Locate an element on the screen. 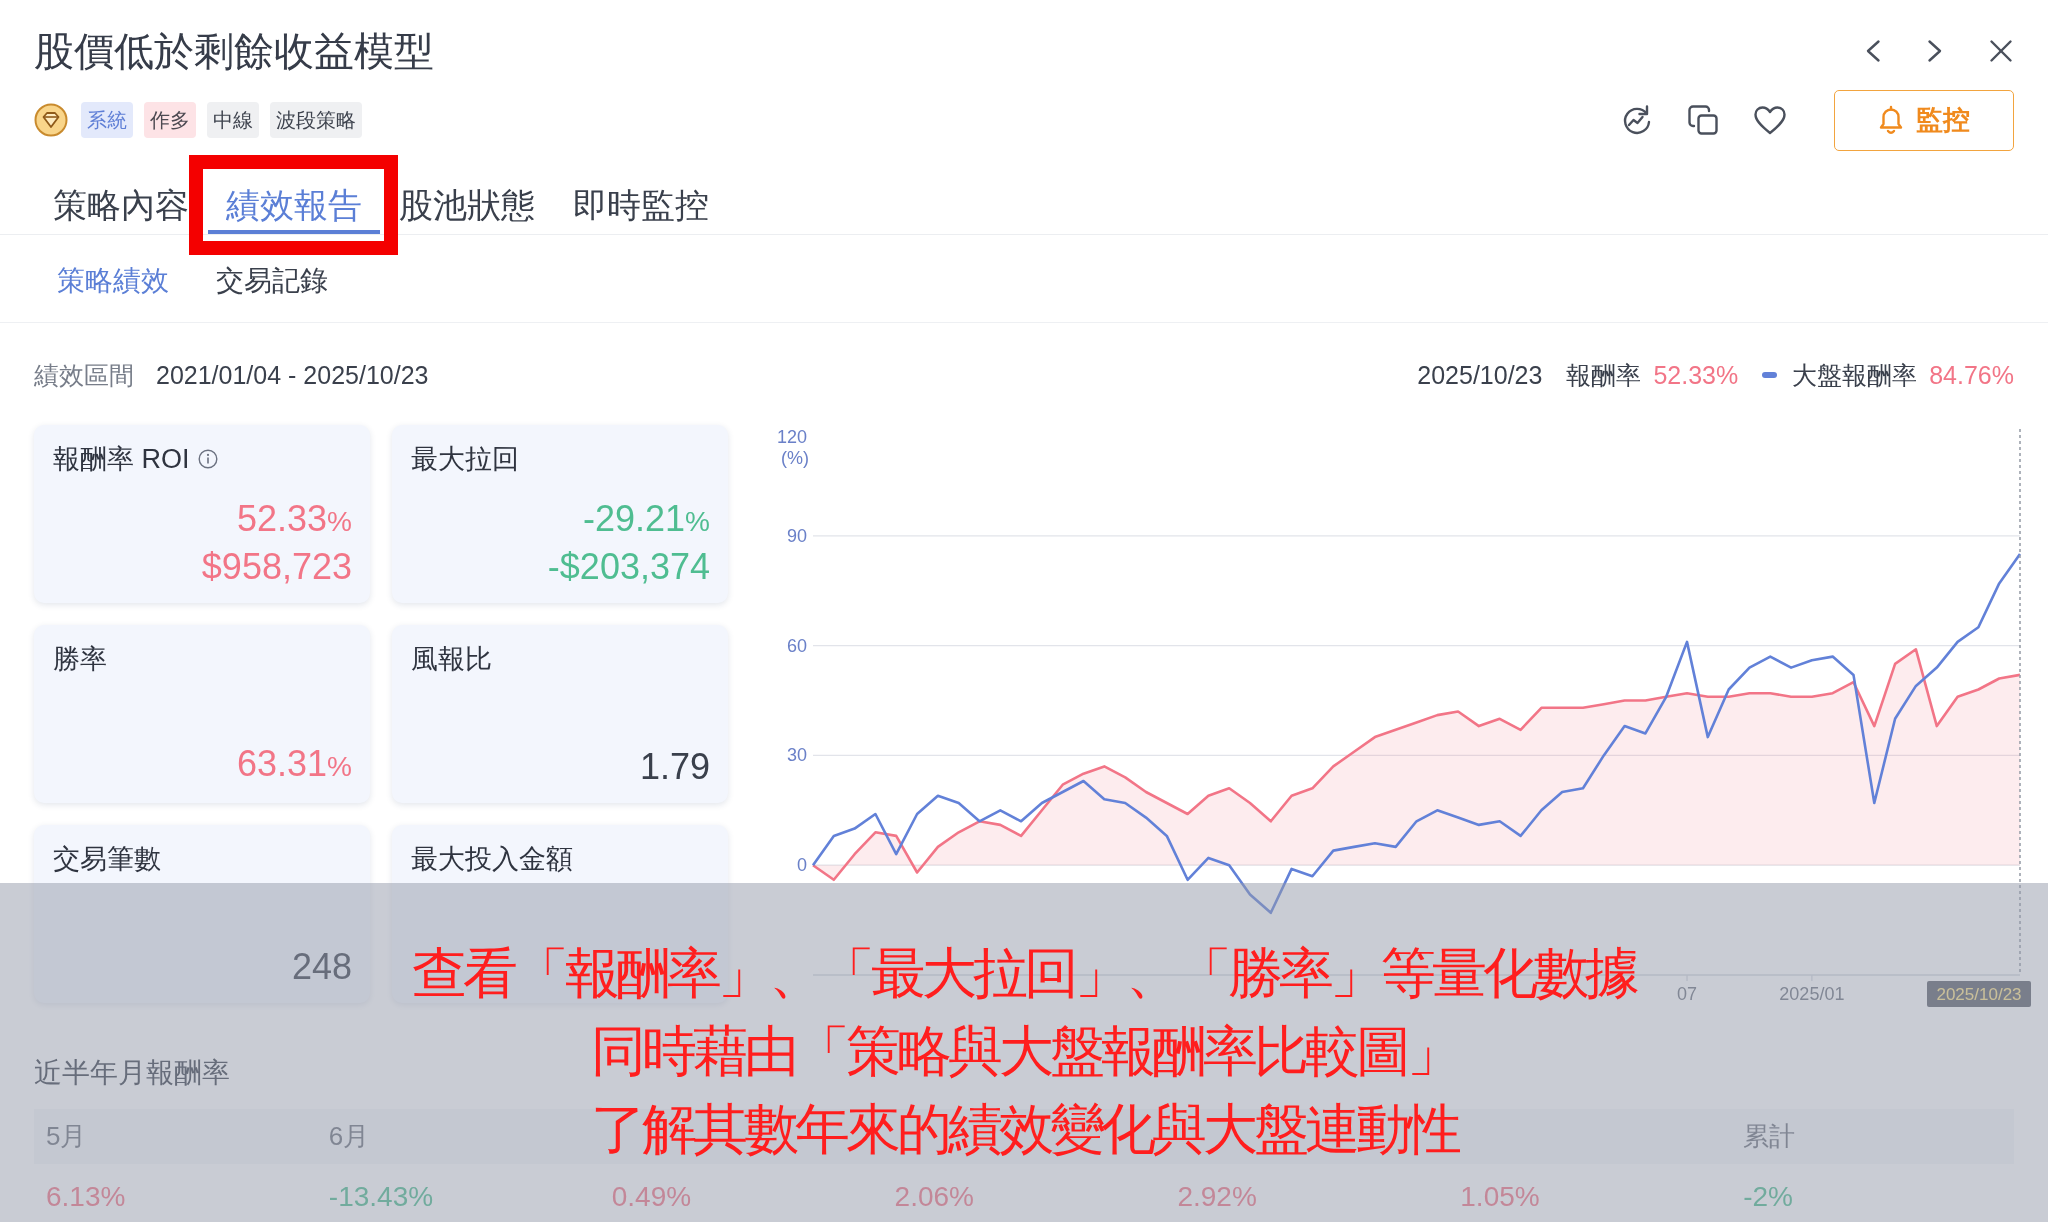 The width and height of the screenshot is (2048, 1222). tab: 股池狀態 is located at coordinates (467, 208).